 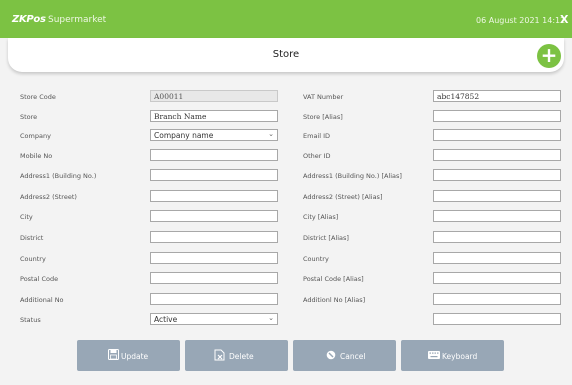 I want to click on datetime-display: 06 August 2021 14:12, so click(x=521, y=20).